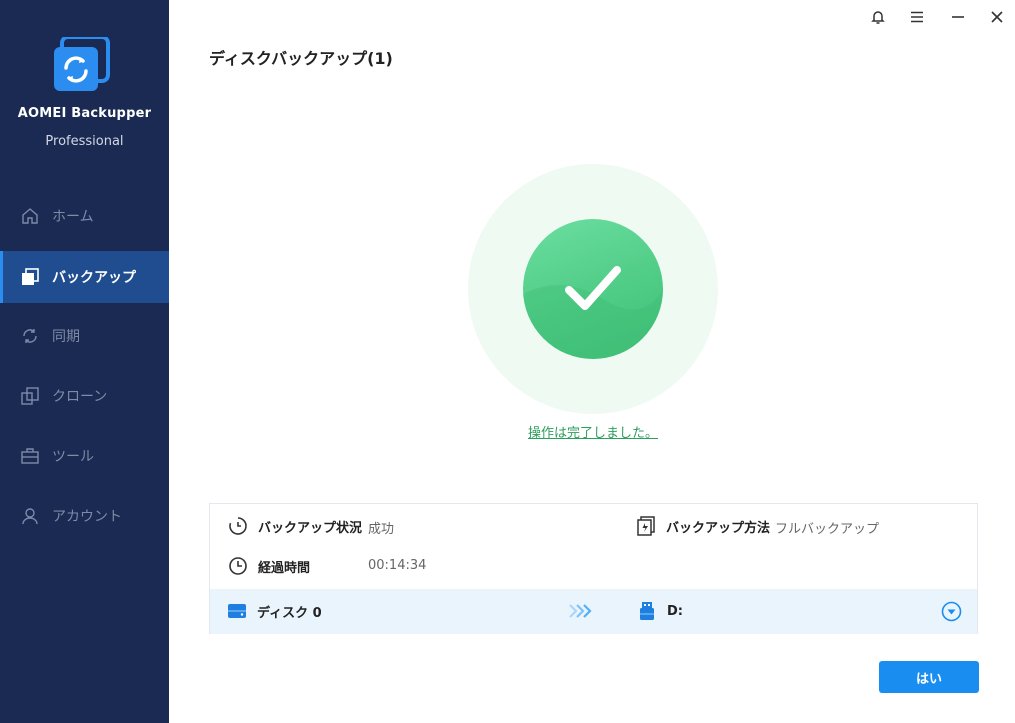 This screenshot has height=723, width=1015. I want to click on elapsed-time-value: 00:14:34, so click(397, 565).